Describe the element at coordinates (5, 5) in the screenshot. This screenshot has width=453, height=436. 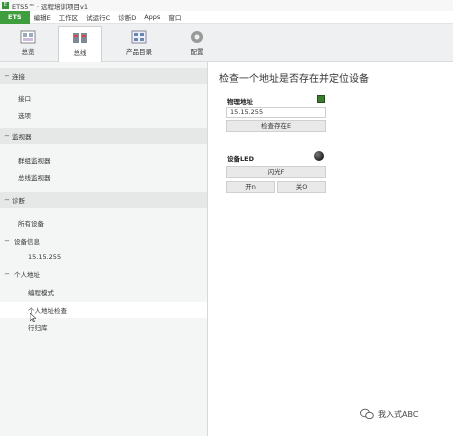
I see `ets-app-icon: E` at that location.